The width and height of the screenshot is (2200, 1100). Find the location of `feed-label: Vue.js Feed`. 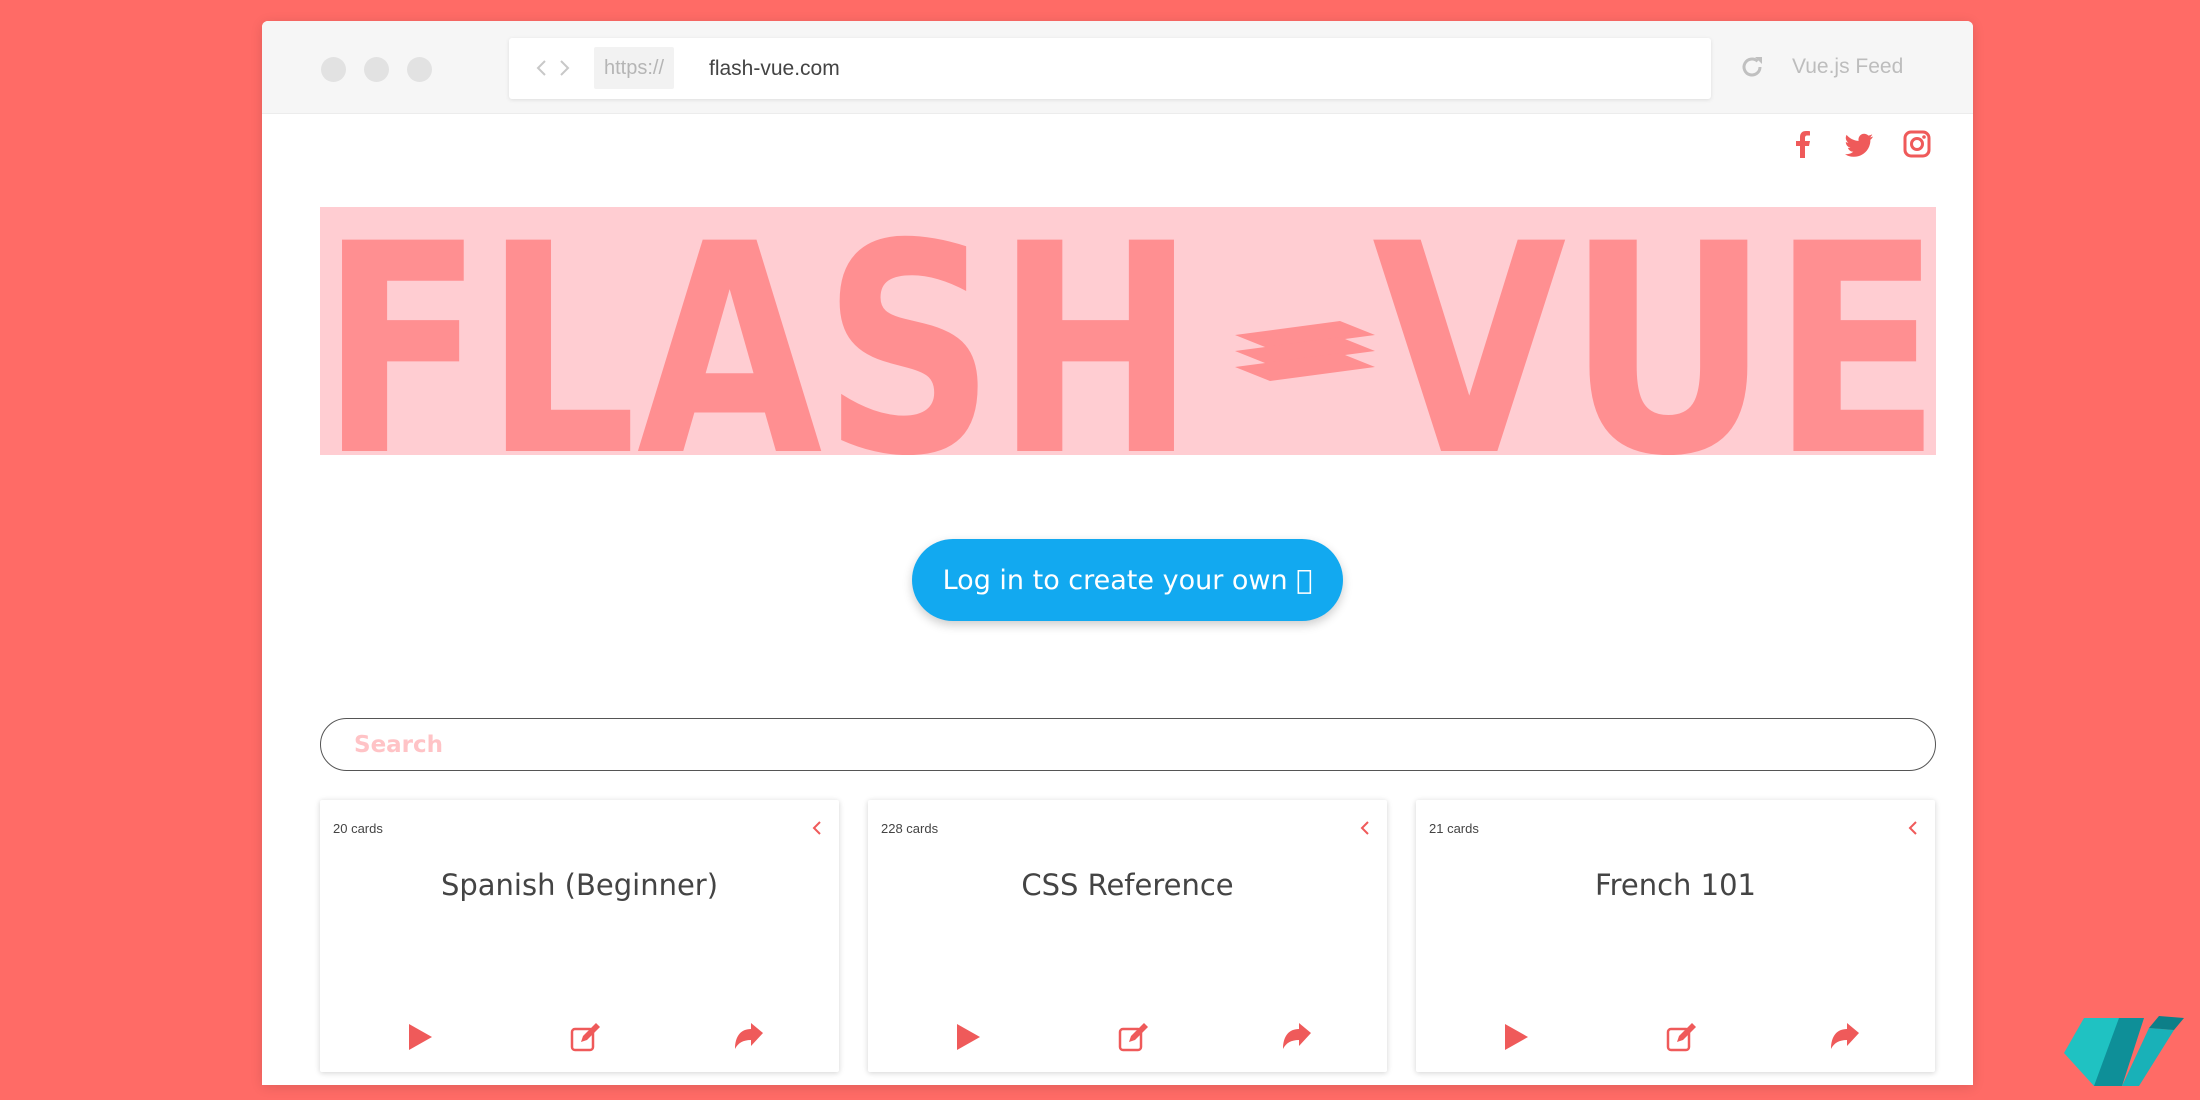

feed-label: Vue.js Feed is located at coordinates (1847, 67).